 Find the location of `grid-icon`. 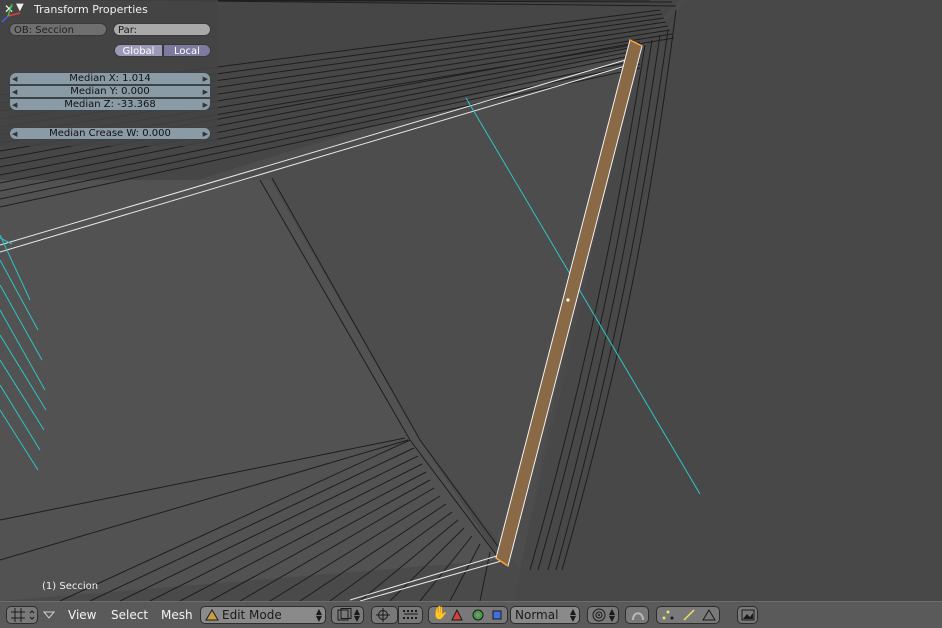

grid-icon is located at coordinates (23, 615).